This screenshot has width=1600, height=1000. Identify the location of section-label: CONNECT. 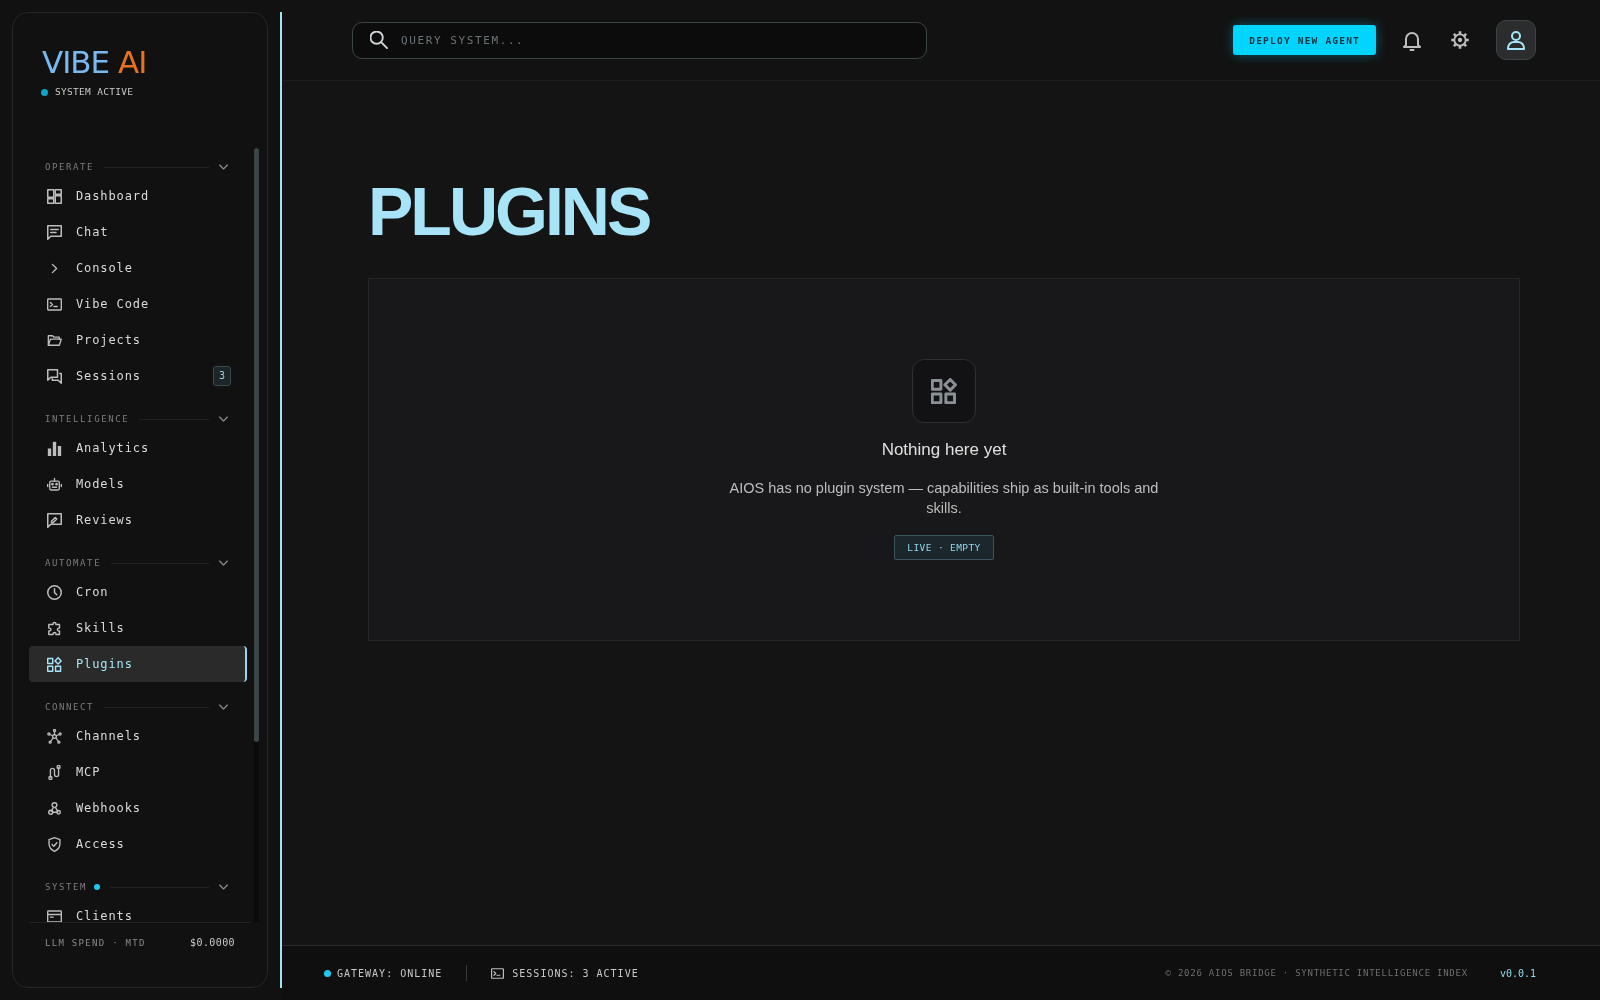
(70, 707).